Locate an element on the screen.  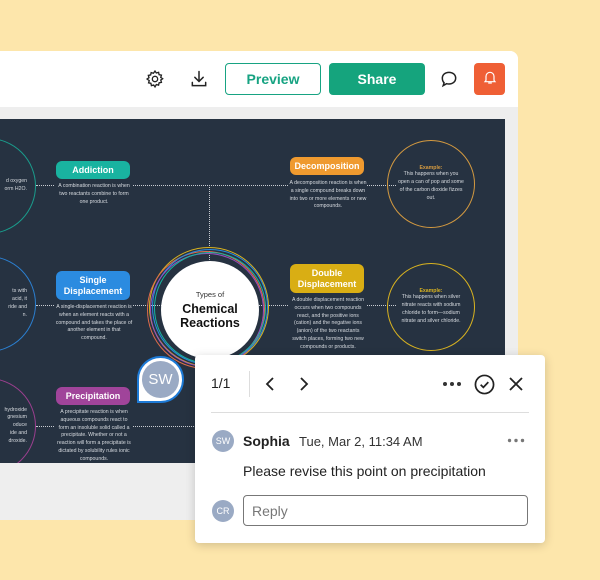
avatar: CR is located at coordinates (223, 511).